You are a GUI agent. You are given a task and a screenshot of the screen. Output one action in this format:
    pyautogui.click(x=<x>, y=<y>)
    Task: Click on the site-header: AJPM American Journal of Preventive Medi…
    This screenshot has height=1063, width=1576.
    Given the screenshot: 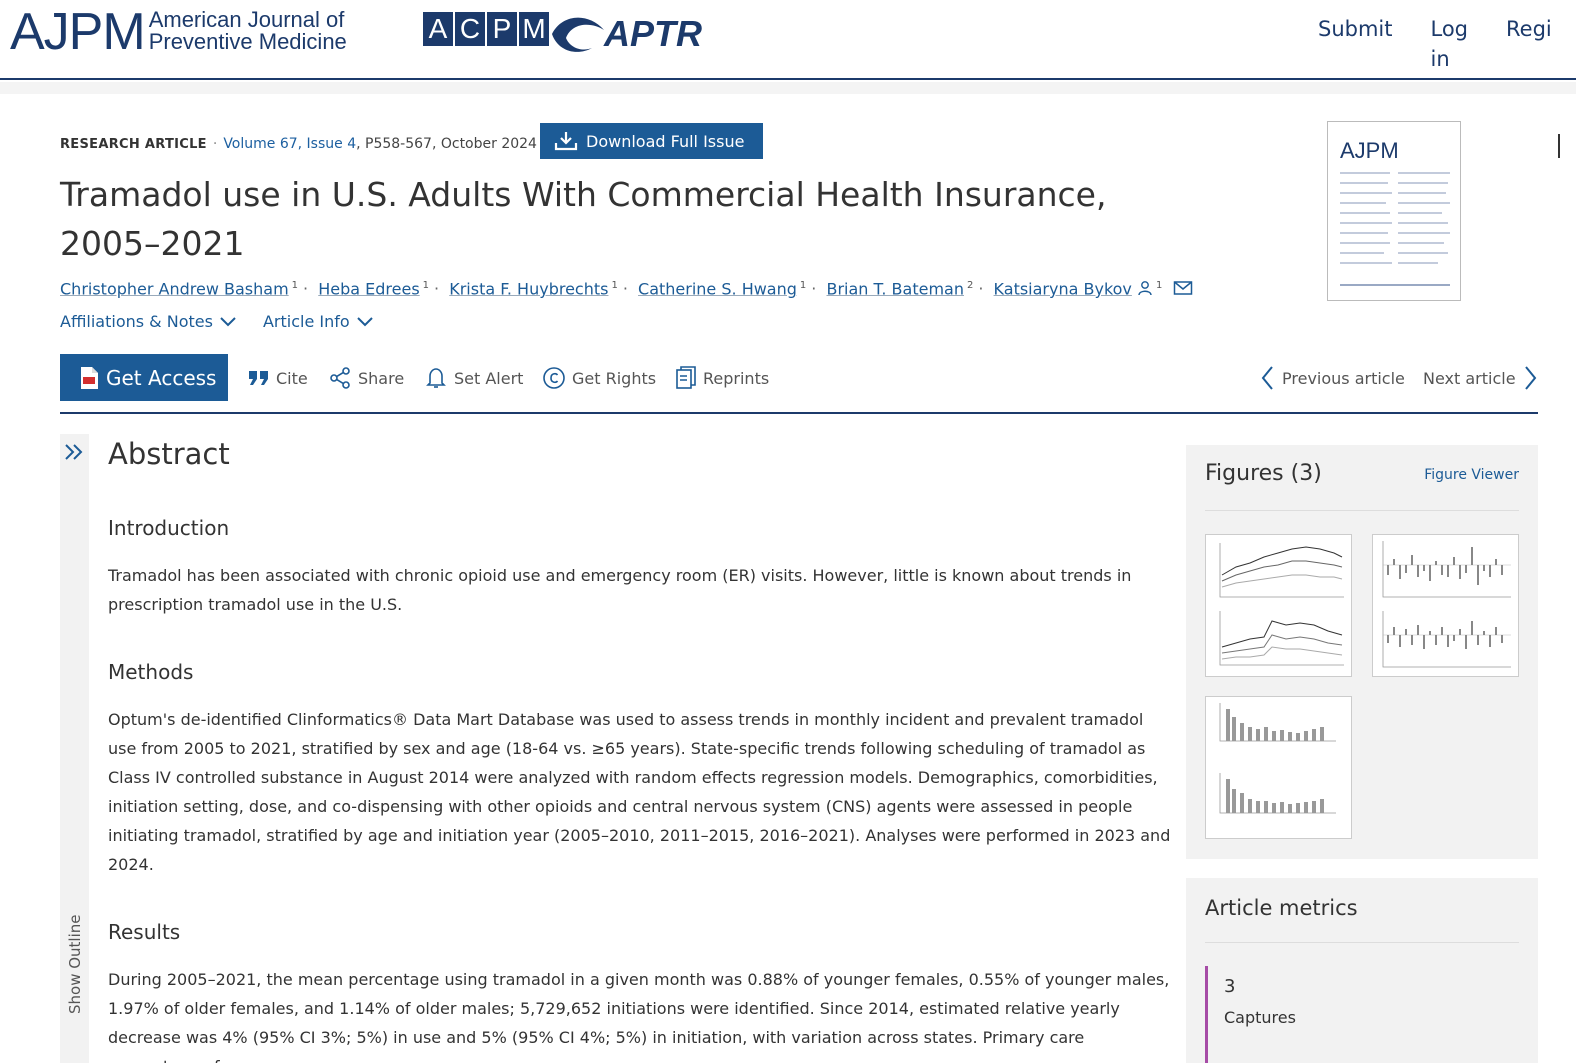 What is the action you would take?
    pyautogui.click(x=788, y=40)
    